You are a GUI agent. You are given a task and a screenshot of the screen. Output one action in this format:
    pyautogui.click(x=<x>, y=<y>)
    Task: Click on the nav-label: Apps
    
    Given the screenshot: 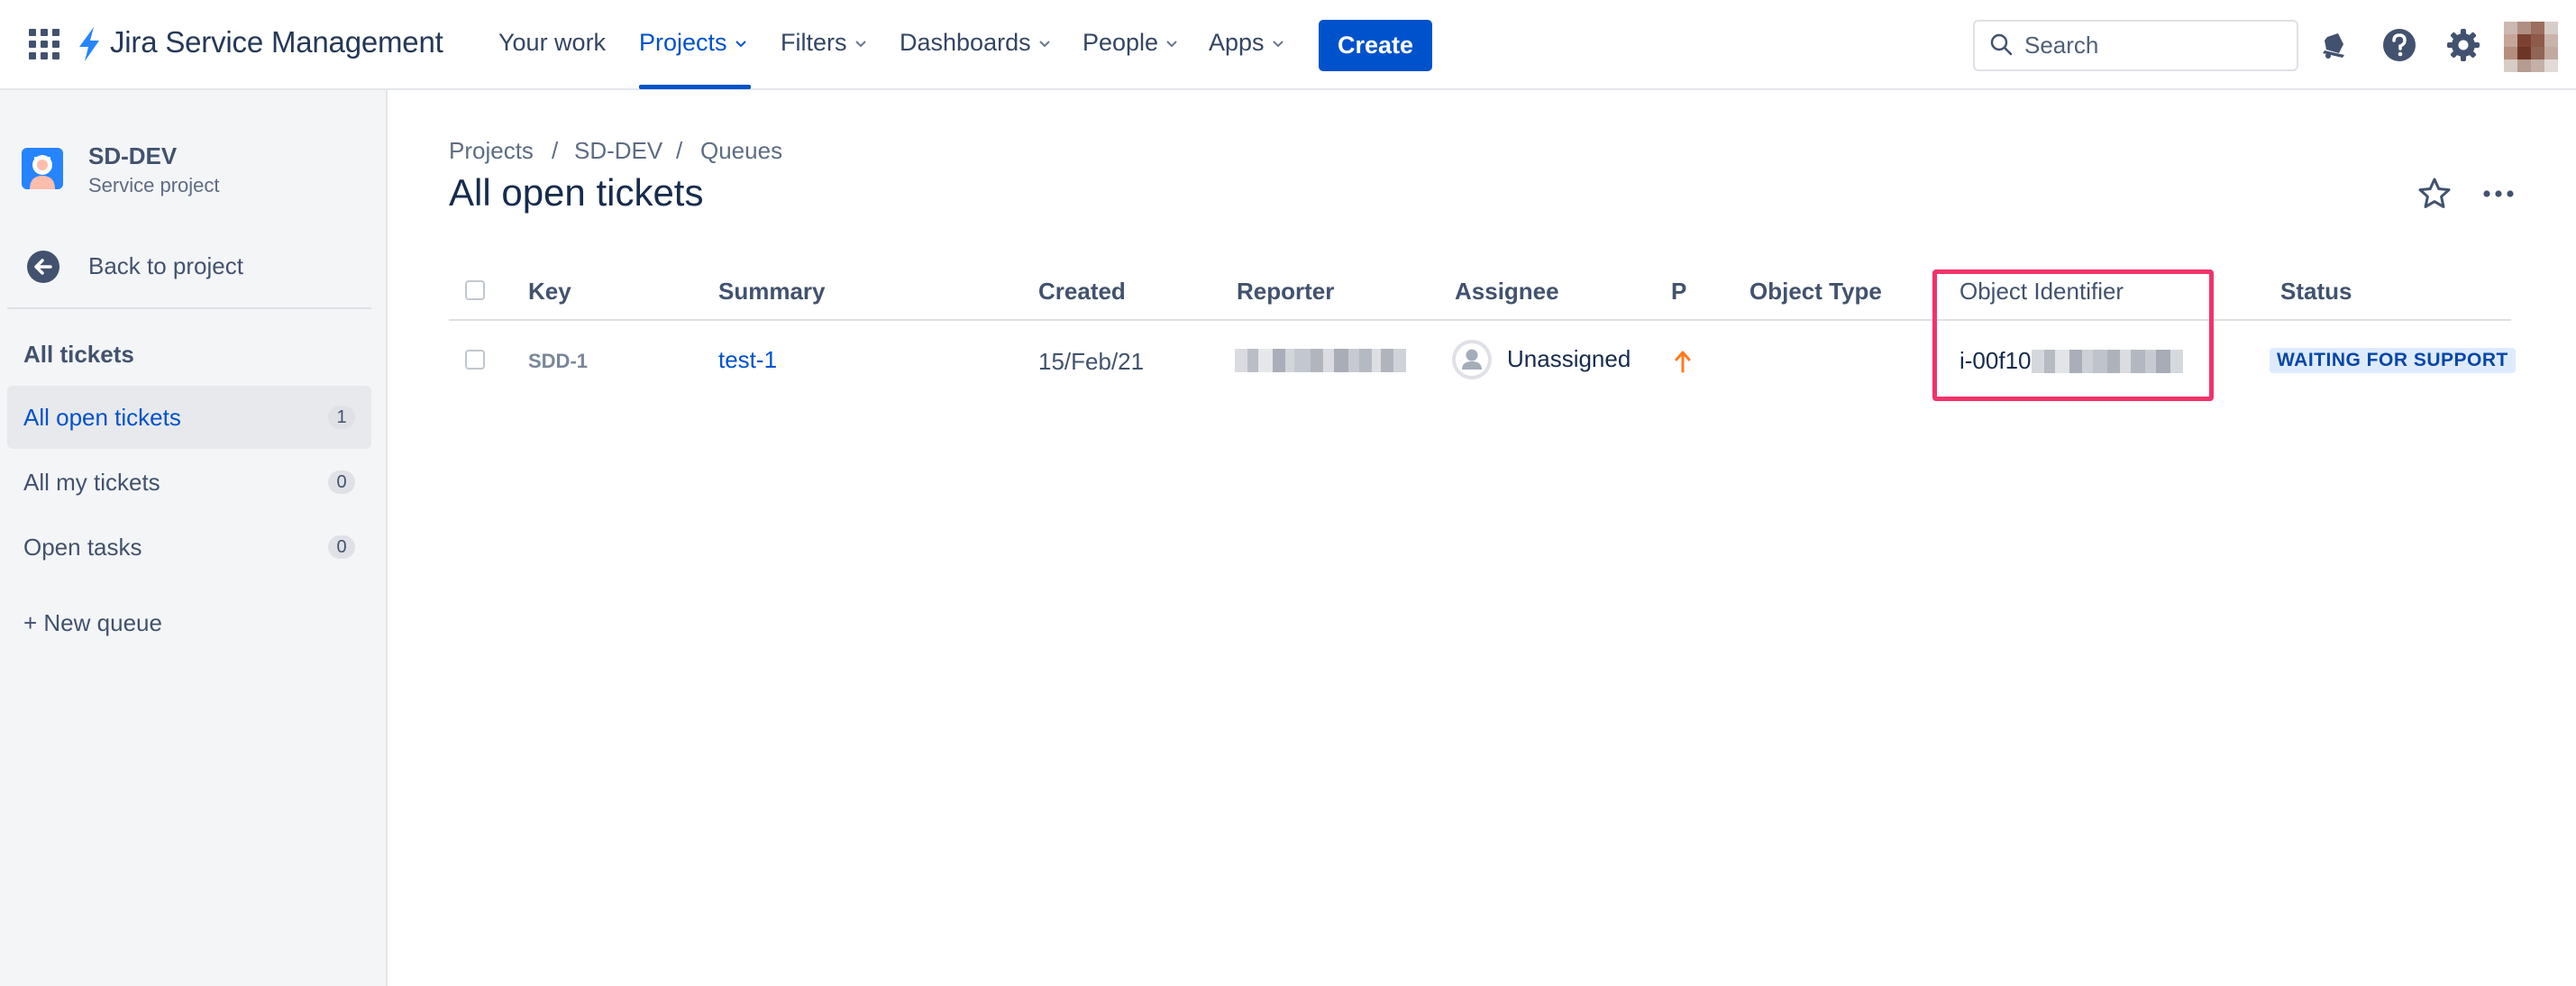 What is the action you would take?
    pyautogui.click(x=1237, y=42)
    